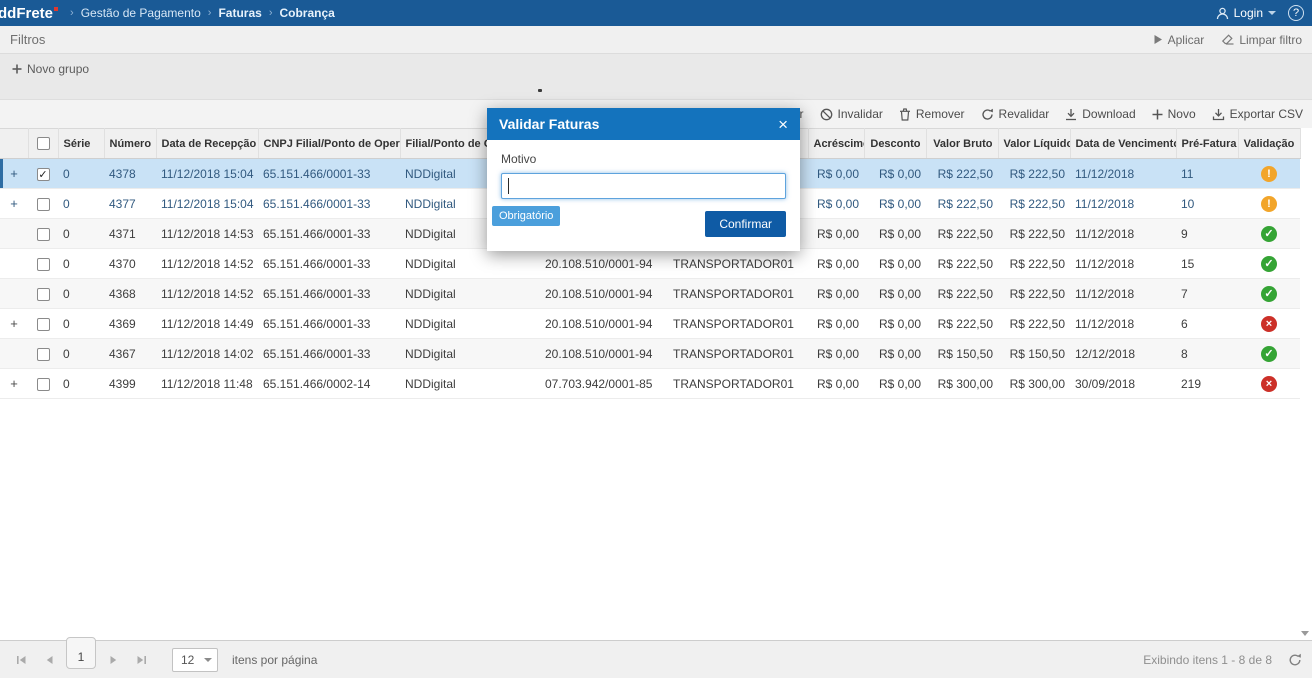 The width and height of the screenshot is (1312, 678). I want to click on breadcrumb-faturas: Faturas, so click(239, 13).